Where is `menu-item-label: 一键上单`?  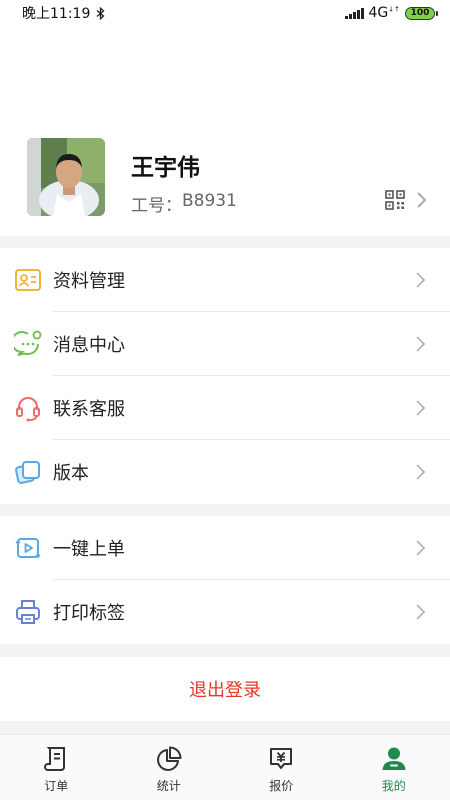
menu-item-label: 一键上单 is located at coordinates (89, 549).